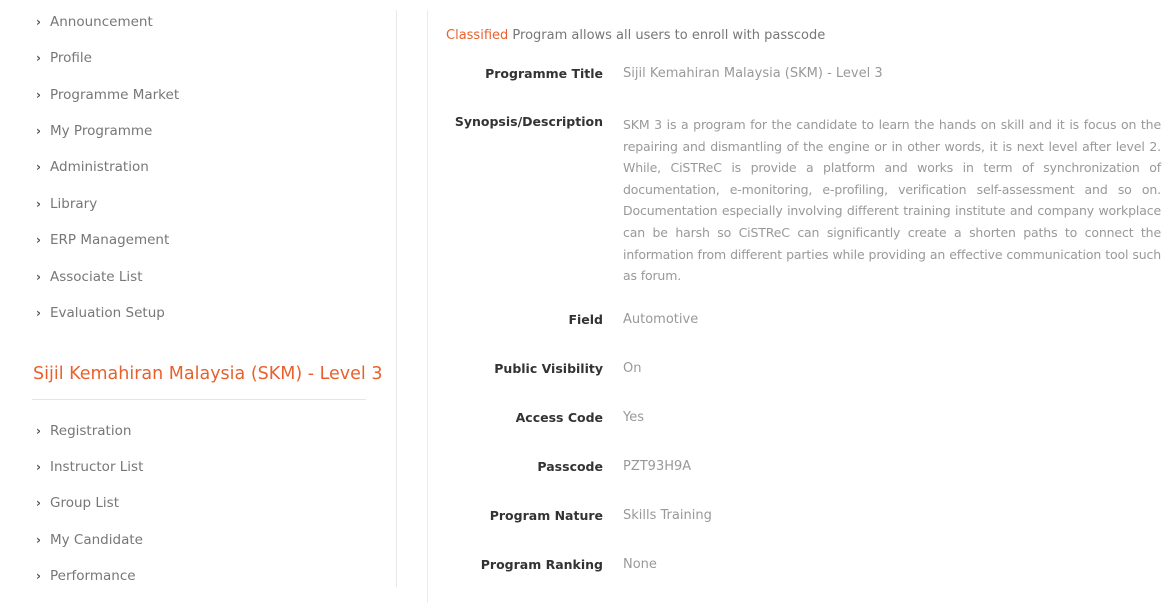 The width and height of the screenshot is (1173, 603). I want to click on menu-item-library: › Library, so click(66, 204).